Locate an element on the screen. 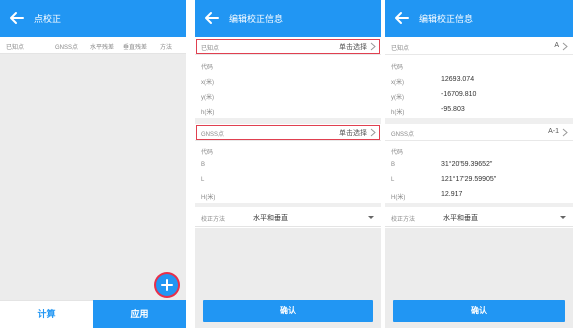 The image size is (577, 328). add-point-button is located at coordinates (167, 285).